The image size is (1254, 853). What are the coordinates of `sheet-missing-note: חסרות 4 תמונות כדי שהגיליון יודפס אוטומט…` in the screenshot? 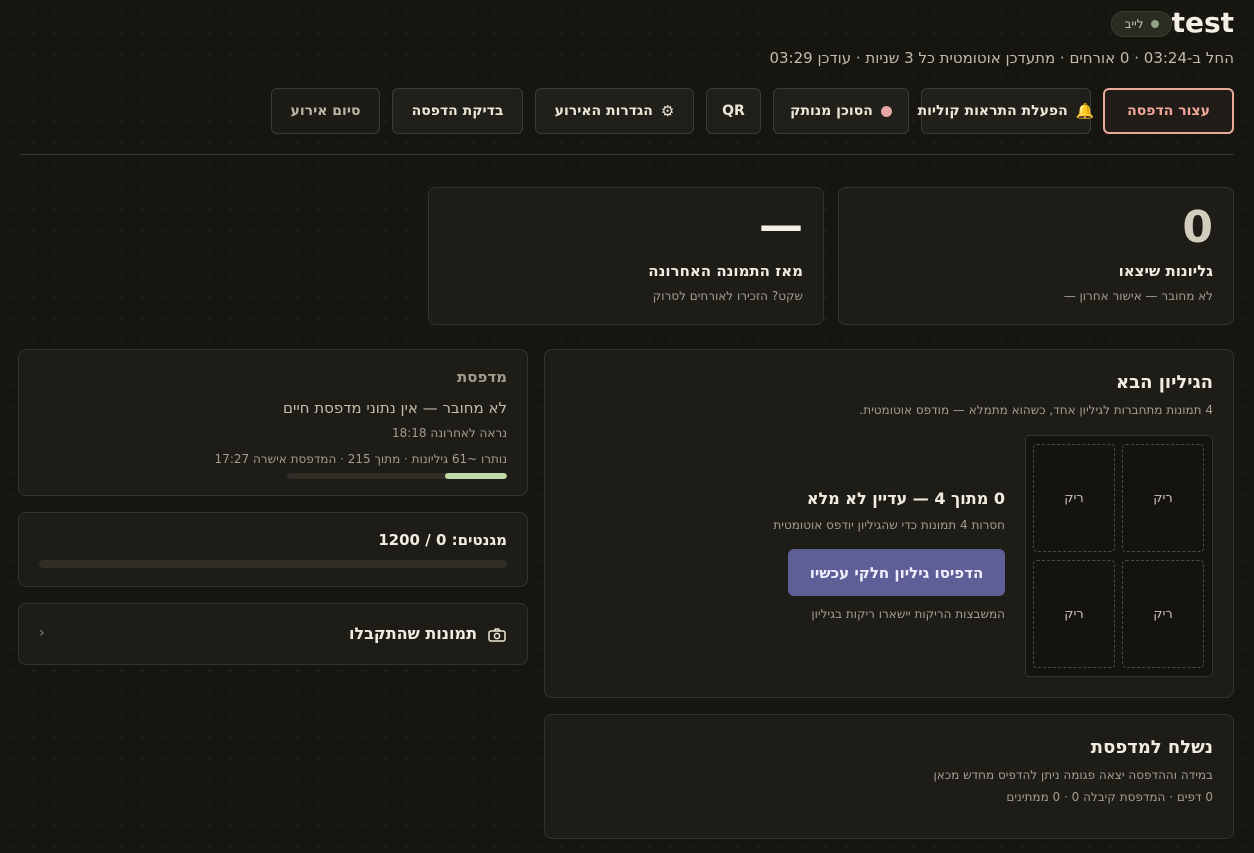 It's located at (889, 525).